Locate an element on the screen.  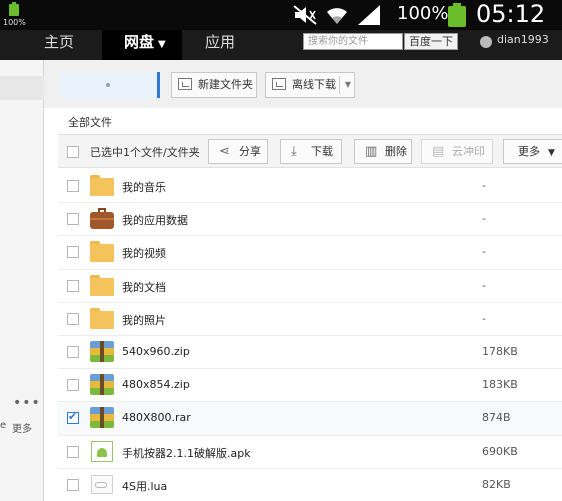
file-row: 540x960.zip 178KB is located at coordinates (310, 353).